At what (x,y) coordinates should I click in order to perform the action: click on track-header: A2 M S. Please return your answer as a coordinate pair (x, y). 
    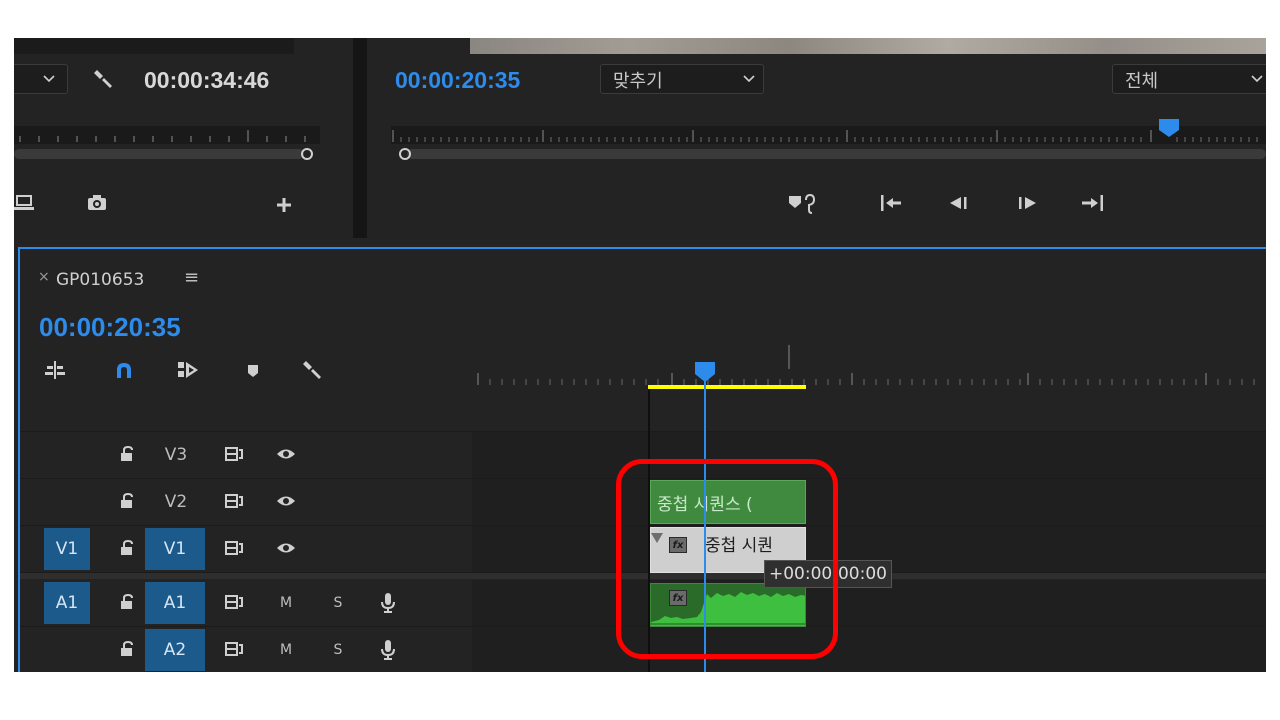
    Looking at the image, I should click on (246, 649).